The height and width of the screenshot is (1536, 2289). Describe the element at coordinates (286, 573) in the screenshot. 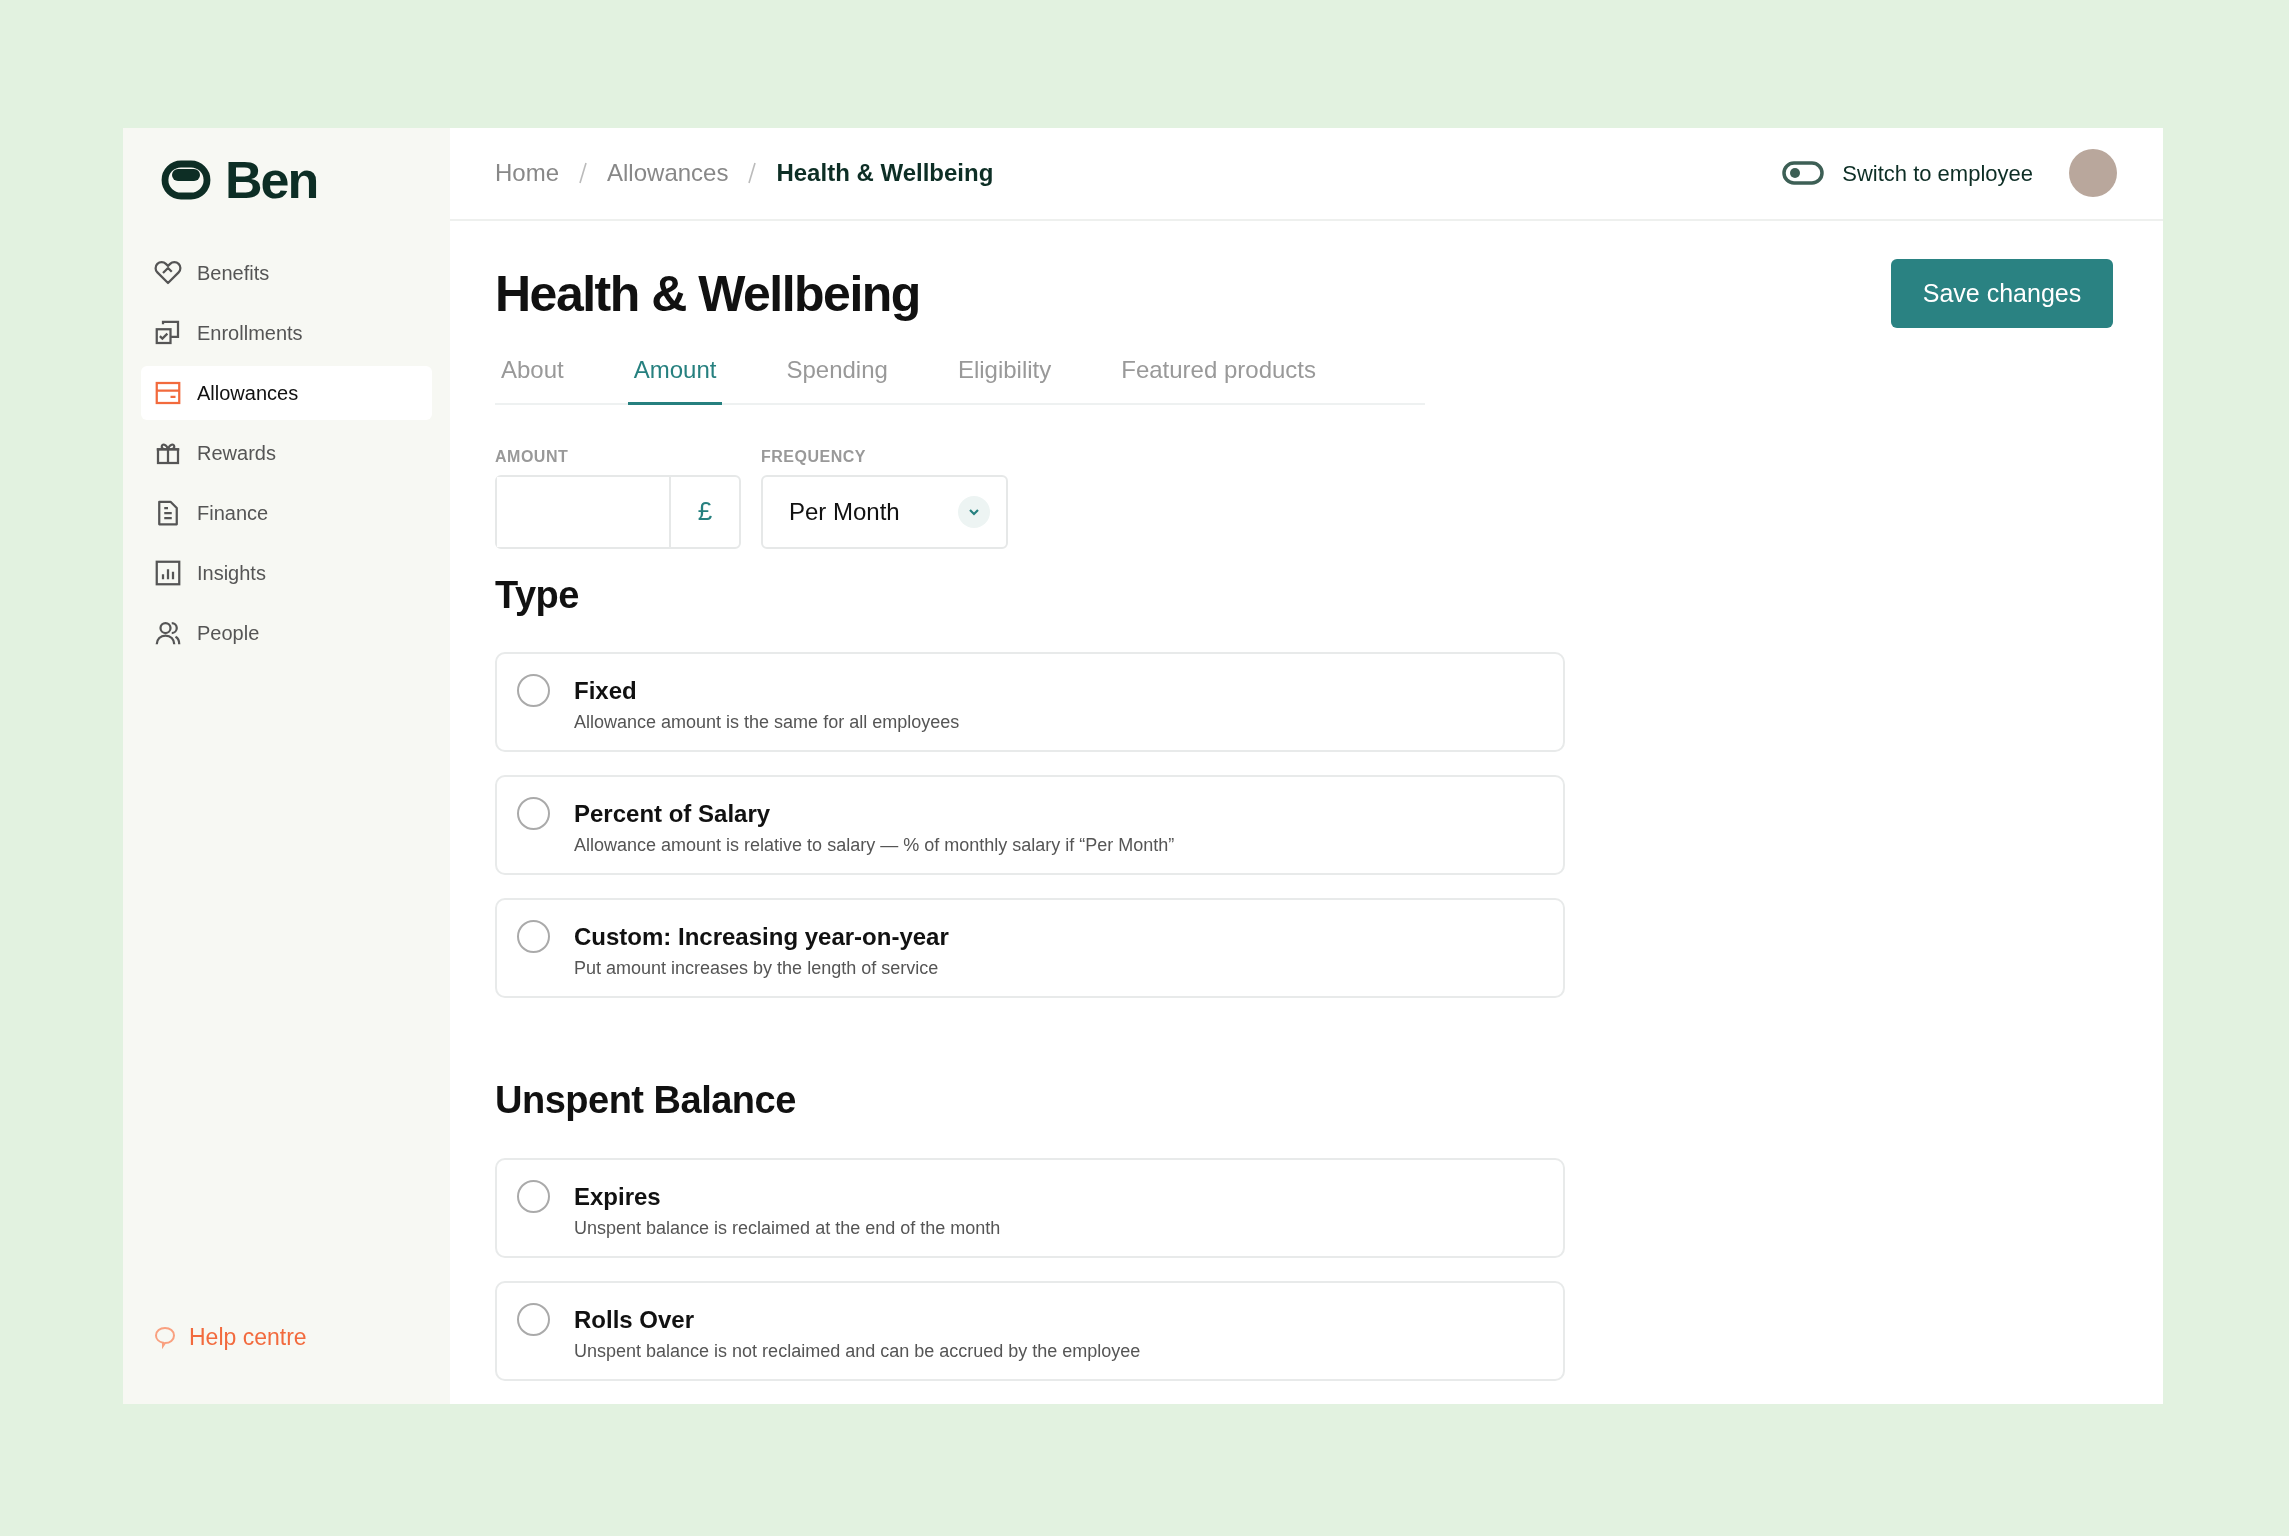

I see `sidebar-item: Insights` at that location.